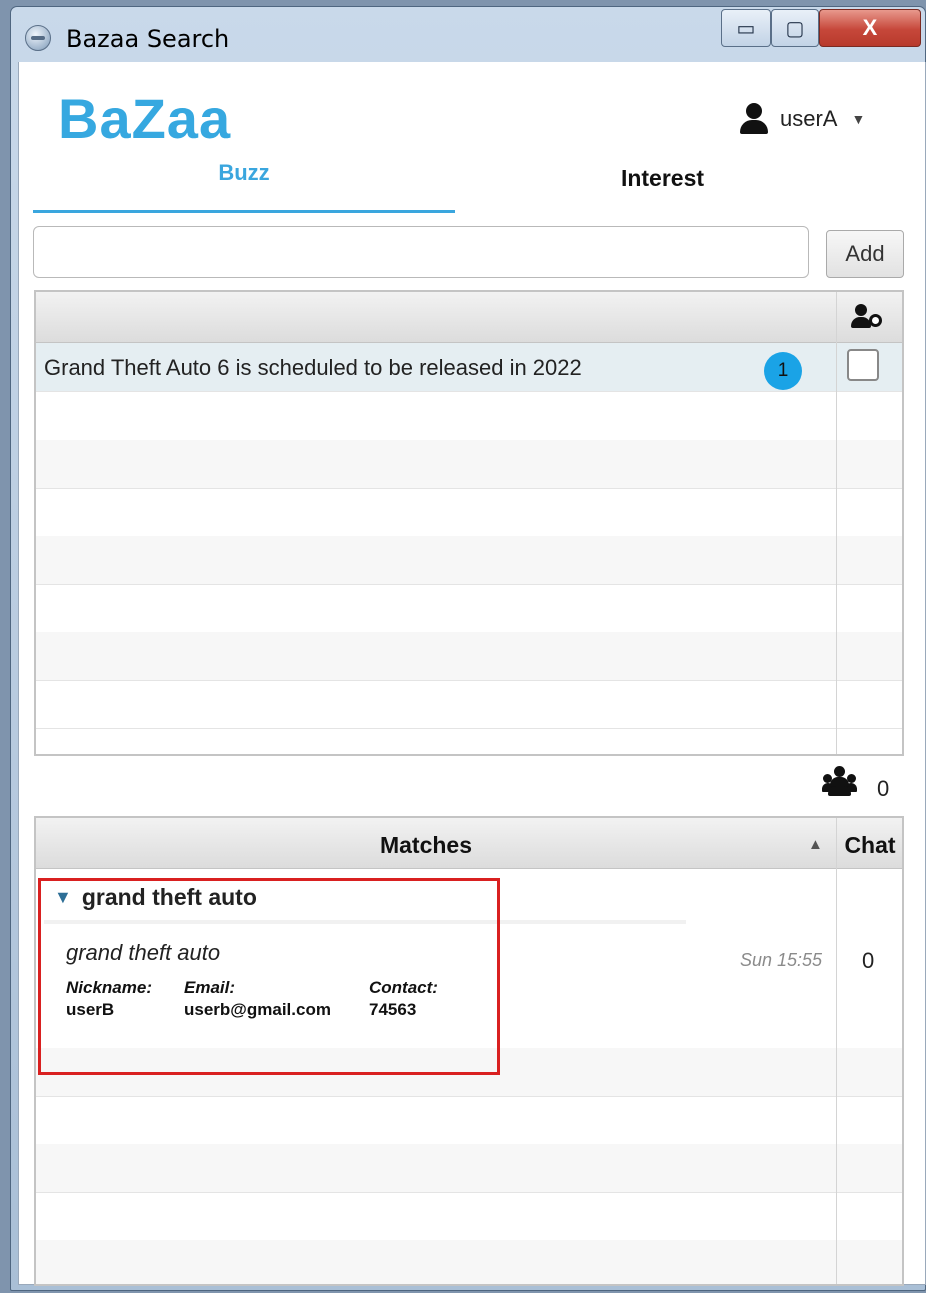 This screenshot has width=926, height=1293. Describe the element at coordinates (863, 365) in the screenshot. I see `share-checkbox` at that location.